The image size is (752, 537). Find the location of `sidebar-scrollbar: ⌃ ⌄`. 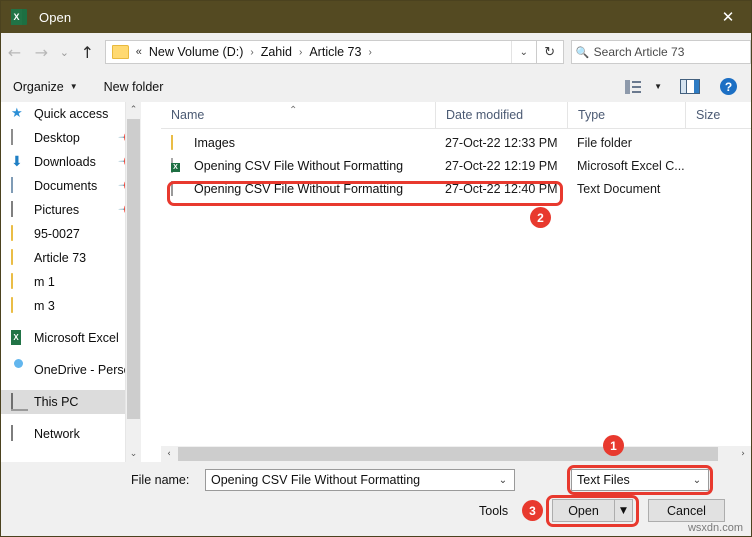

sidebar-scrollbar: ⌃ ⌄ is located at coordinates (133, 282).